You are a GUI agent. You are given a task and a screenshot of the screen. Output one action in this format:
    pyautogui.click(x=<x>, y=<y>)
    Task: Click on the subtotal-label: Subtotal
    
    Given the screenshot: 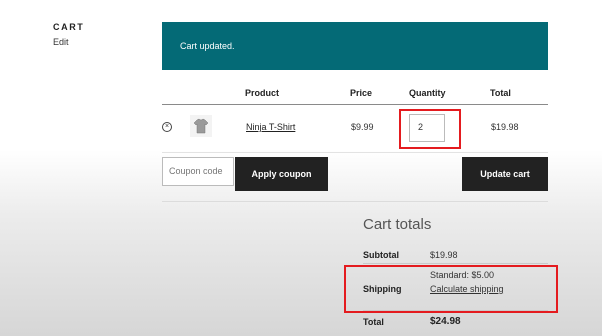 What is the action you would take?
    pyautogui.click(x=381, y=255)
    